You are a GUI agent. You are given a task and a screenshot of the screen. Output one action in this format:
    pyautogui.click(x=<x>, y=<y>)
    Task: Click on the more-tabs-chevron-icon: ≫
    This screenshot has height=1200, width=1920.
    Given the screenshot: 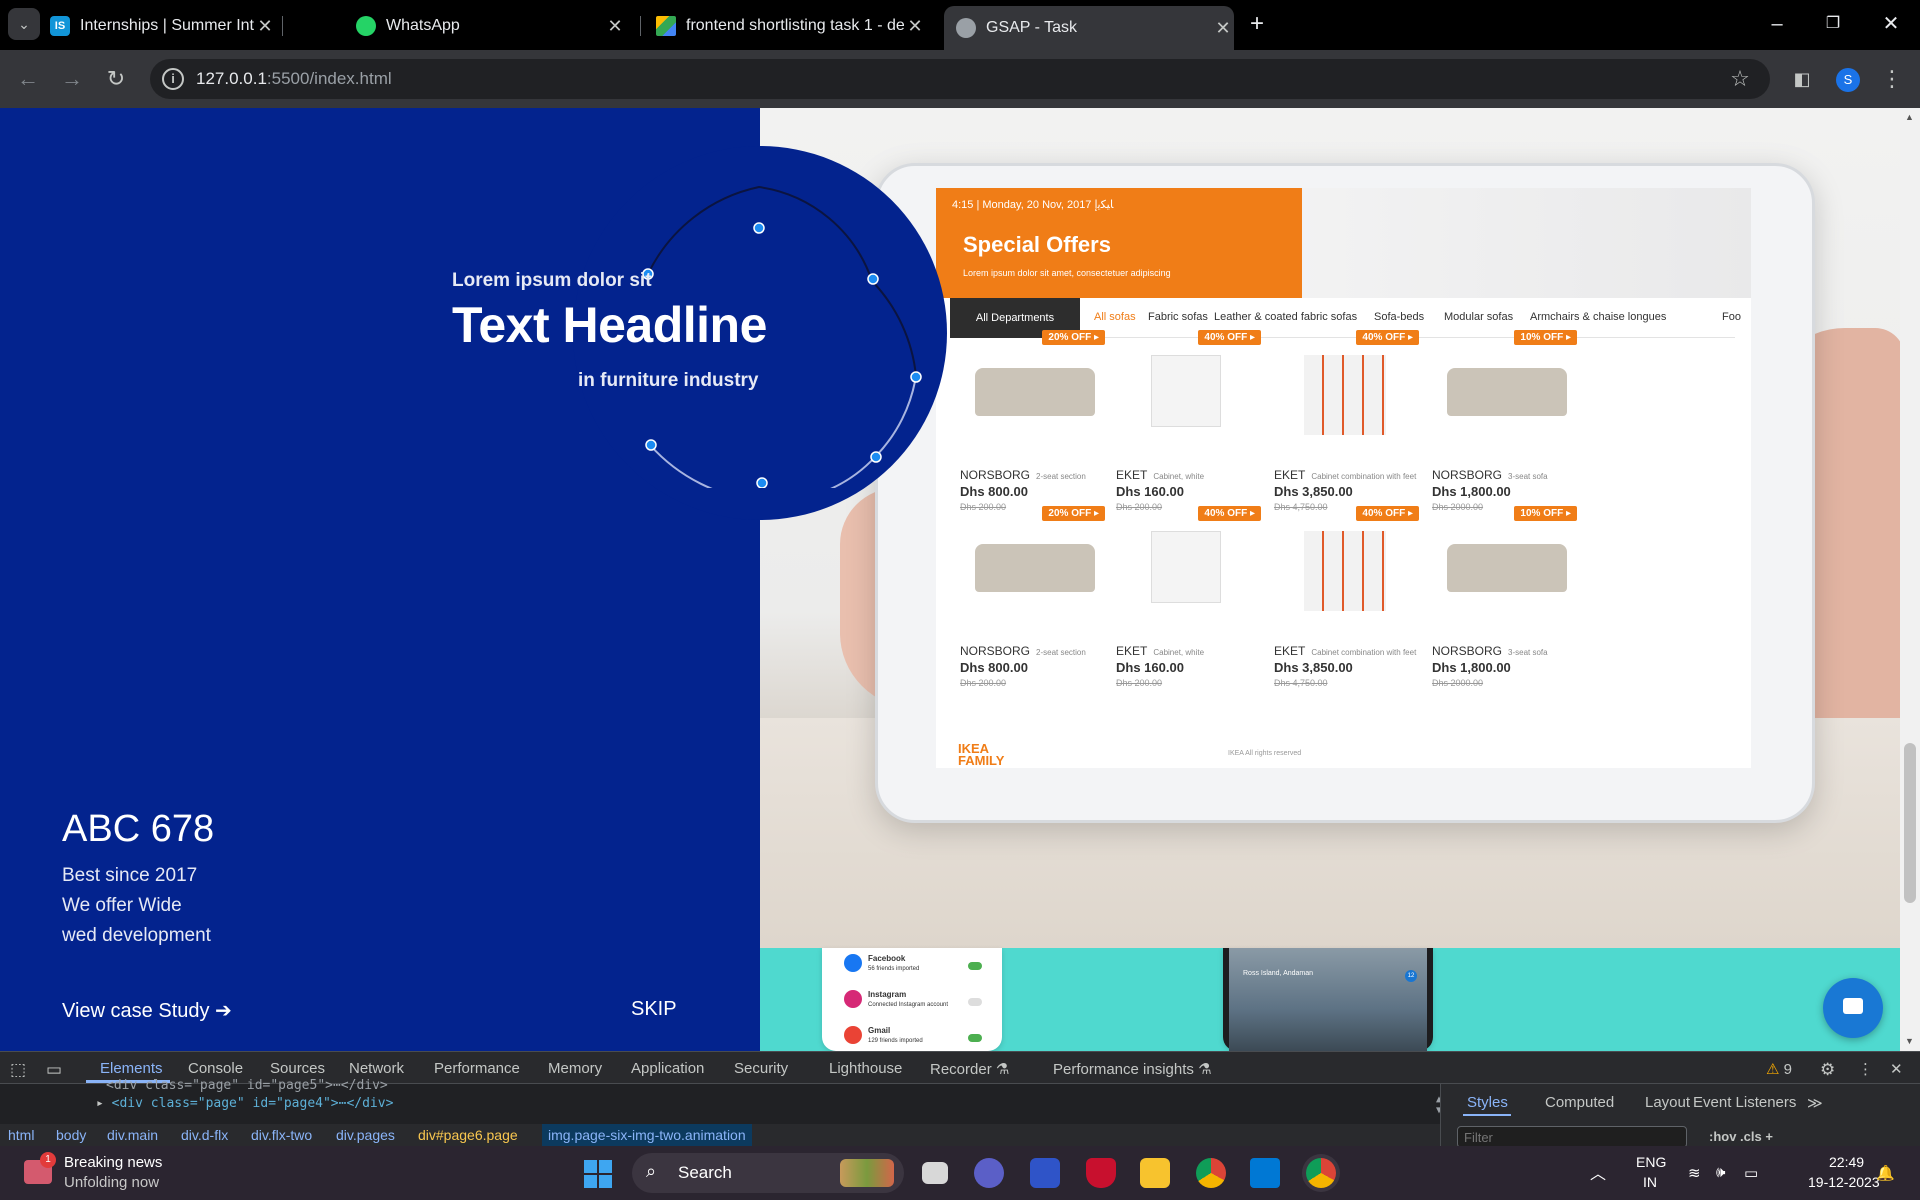 What is the action you would take?
    pyautogui.click(x=1815, y=1103)
    